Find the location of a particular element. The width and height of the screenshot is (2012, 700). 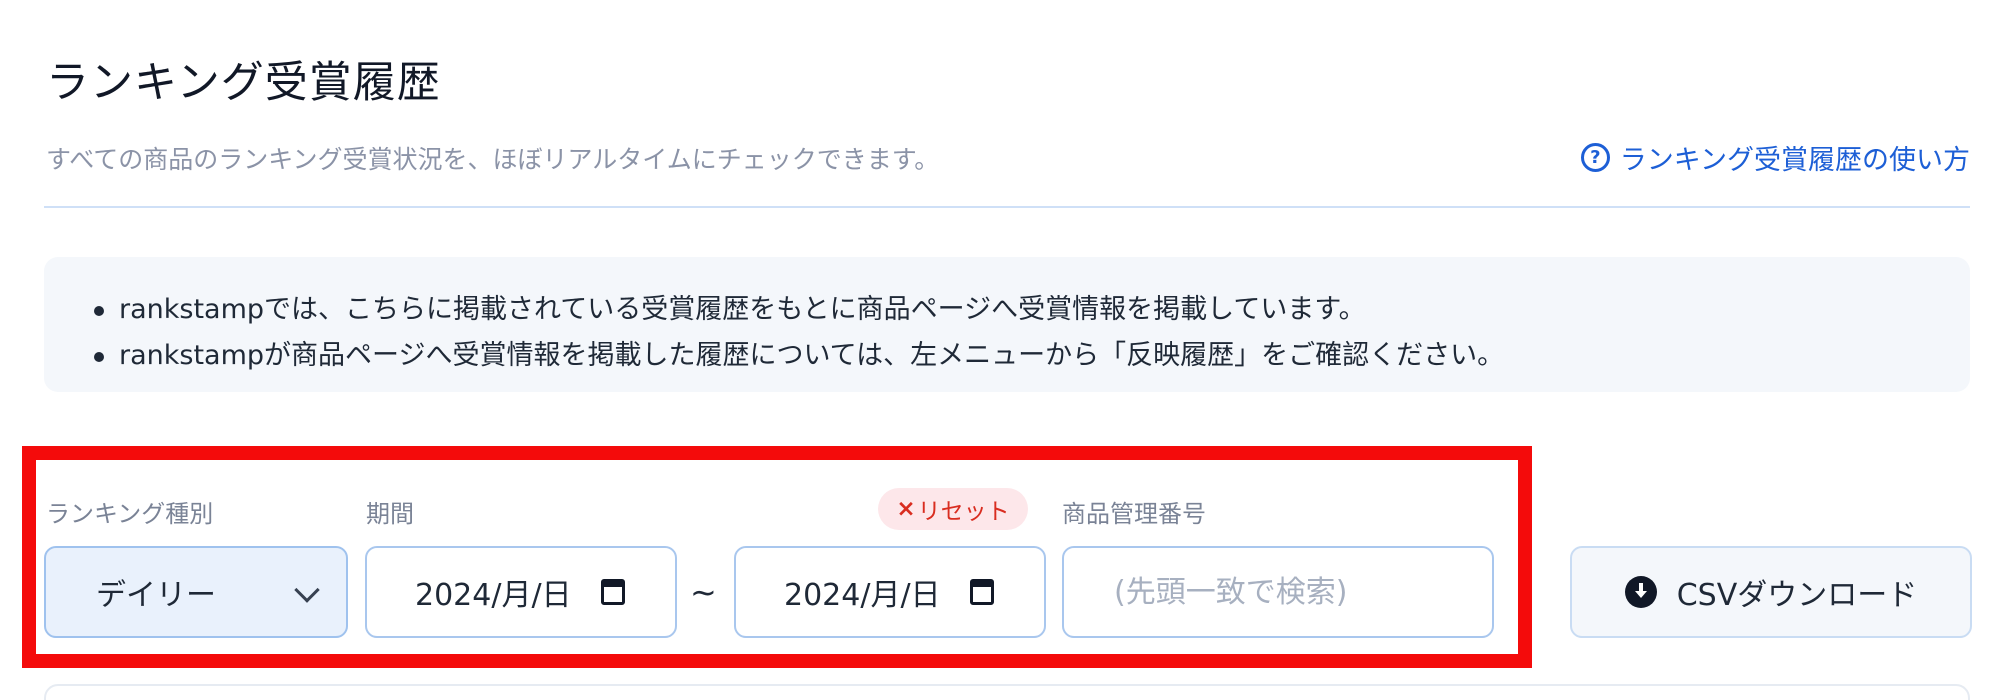

chevron-down-icon is located at coordinates (307, 590).